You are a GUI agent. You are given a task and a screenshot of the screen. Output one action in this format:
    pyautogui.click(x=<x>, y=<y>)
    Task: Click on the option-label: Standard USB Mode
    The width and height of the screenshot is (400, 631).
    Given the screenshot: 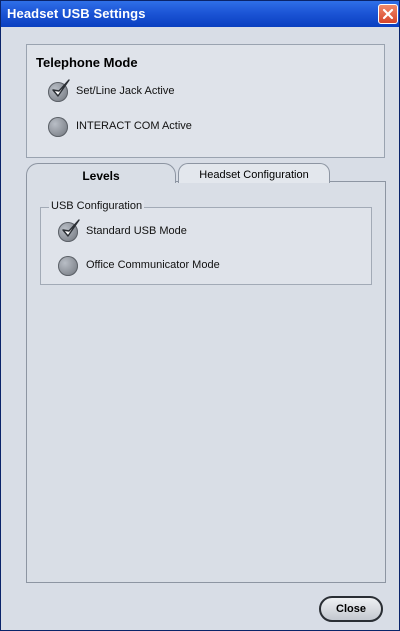 What is the action you would take?
    pyautogui.click(x=136, y=231)
    